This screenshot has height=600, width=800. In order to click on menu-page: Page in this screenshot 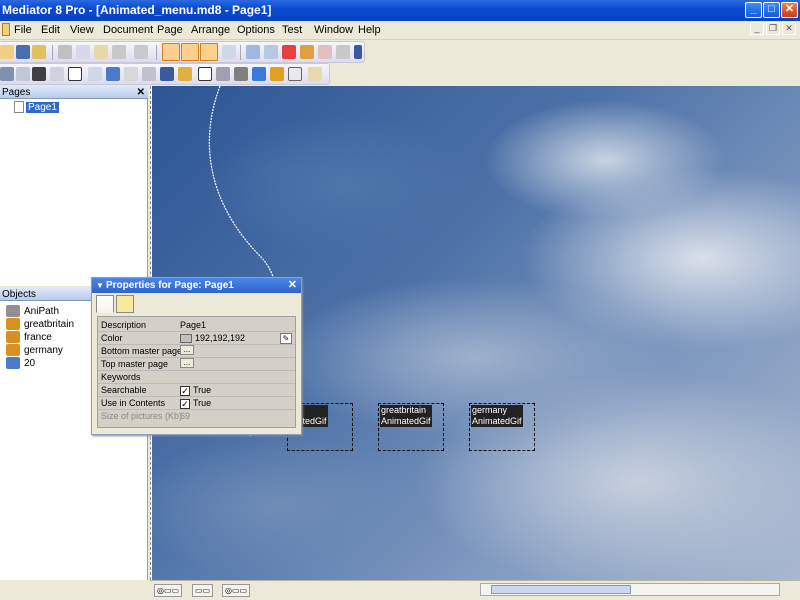, I will do `click(170, 30)`.